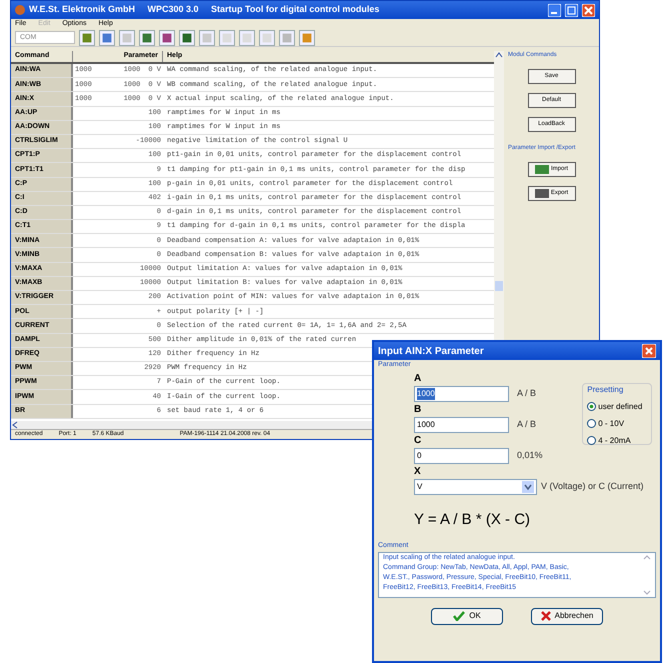  I want to click on window-title: W.E.St. Elektronik GmbH WPC300 3.0 Startup Tool for digital control modules, so click(204, 9).